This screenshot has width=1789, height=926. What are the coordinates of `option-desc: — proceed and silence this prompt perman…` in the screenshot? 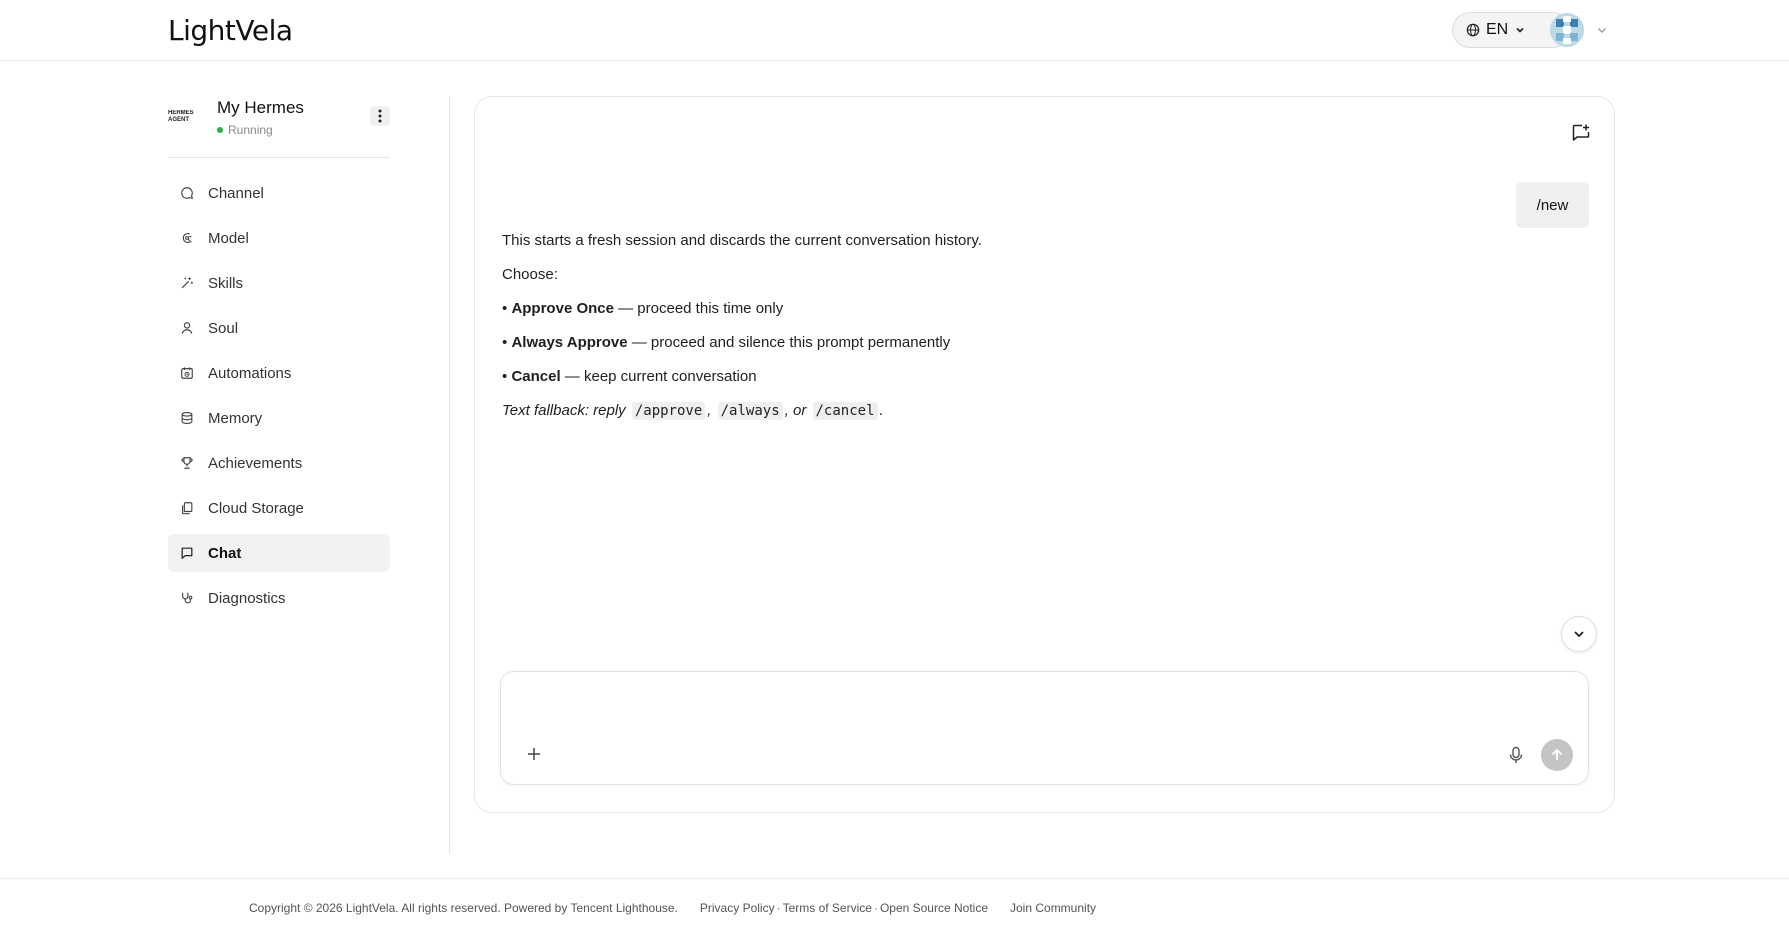 It's located at (789, 342).